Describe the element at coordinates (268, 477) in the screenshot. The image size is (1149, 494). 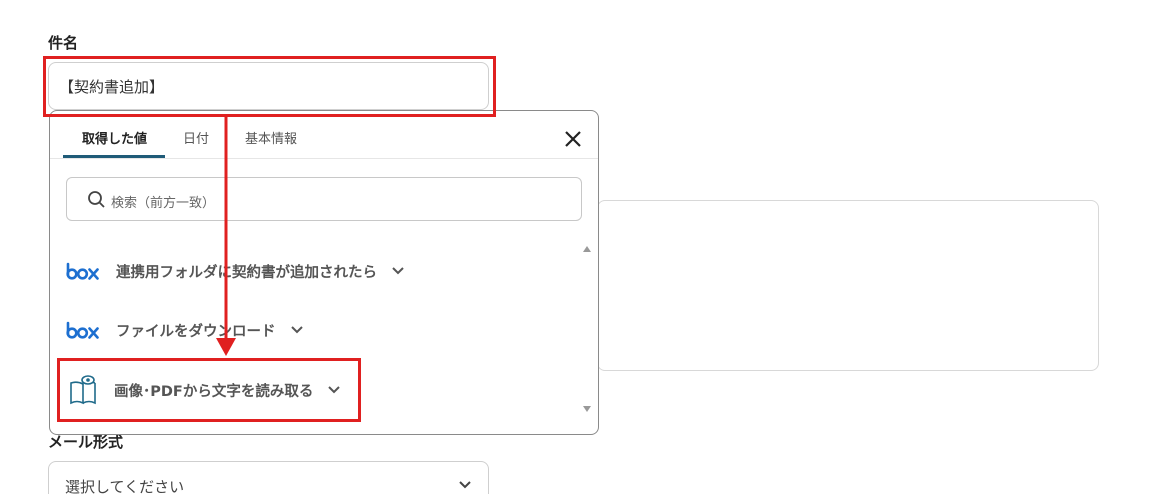
I see `mail-format-select: 選択してください` at that location.